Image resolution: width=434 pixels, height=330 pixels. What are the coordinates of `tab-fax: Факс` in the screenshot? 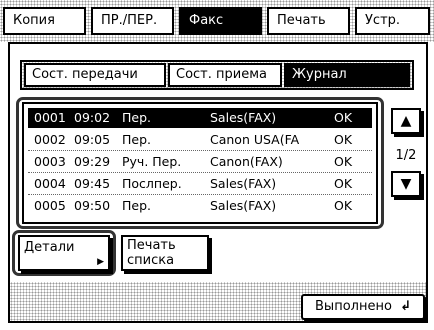 It's located at (220, 21).